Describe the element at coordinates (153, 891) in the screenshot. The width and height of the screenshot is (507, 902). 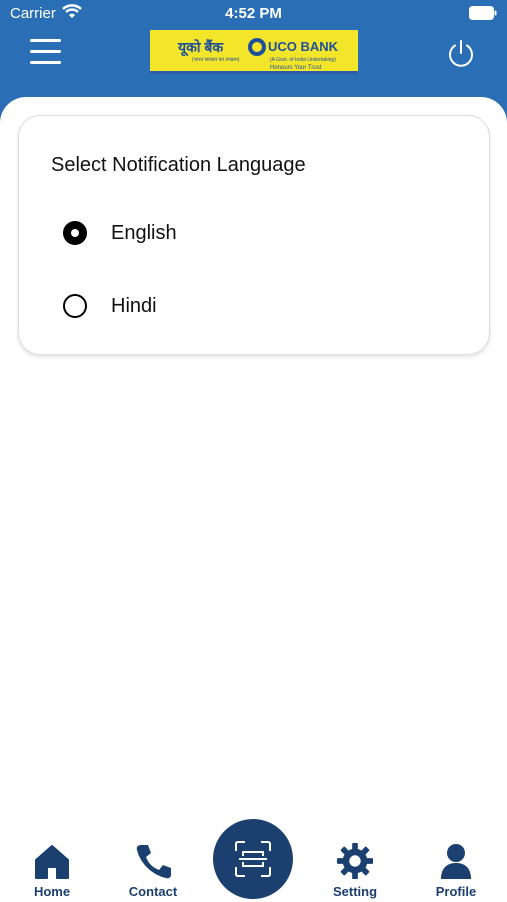
I see `nav-contact-label: Contact` at that location.